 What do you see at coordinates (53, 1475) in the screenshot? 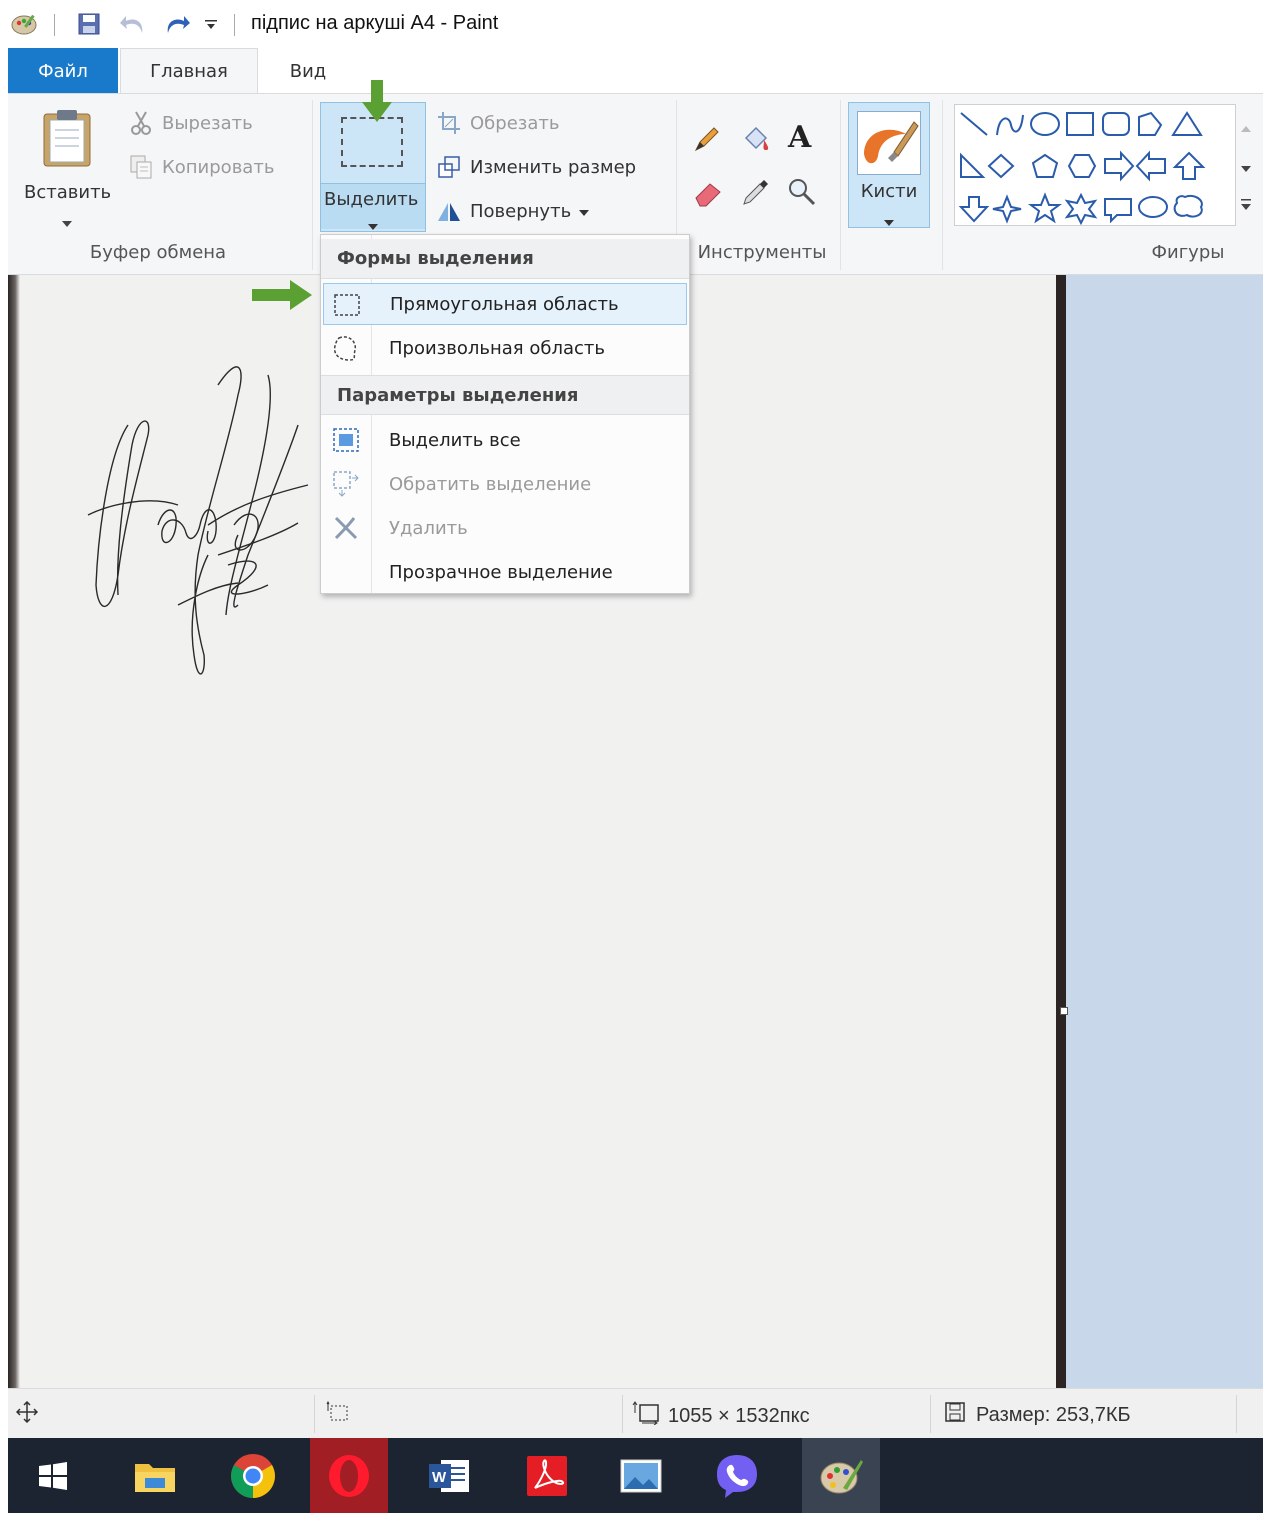
I see `start-icon` at bounding box center [53, 1475].